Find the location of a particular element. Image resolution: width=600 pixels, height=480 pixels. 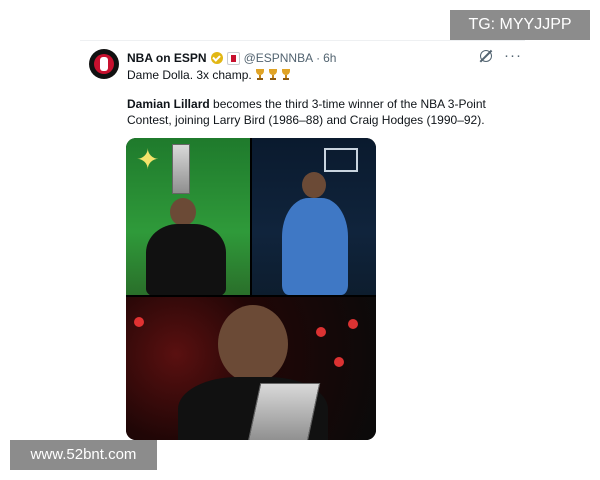

photo-lillard-trophy: ✦ is located at coordinates (188, 216).